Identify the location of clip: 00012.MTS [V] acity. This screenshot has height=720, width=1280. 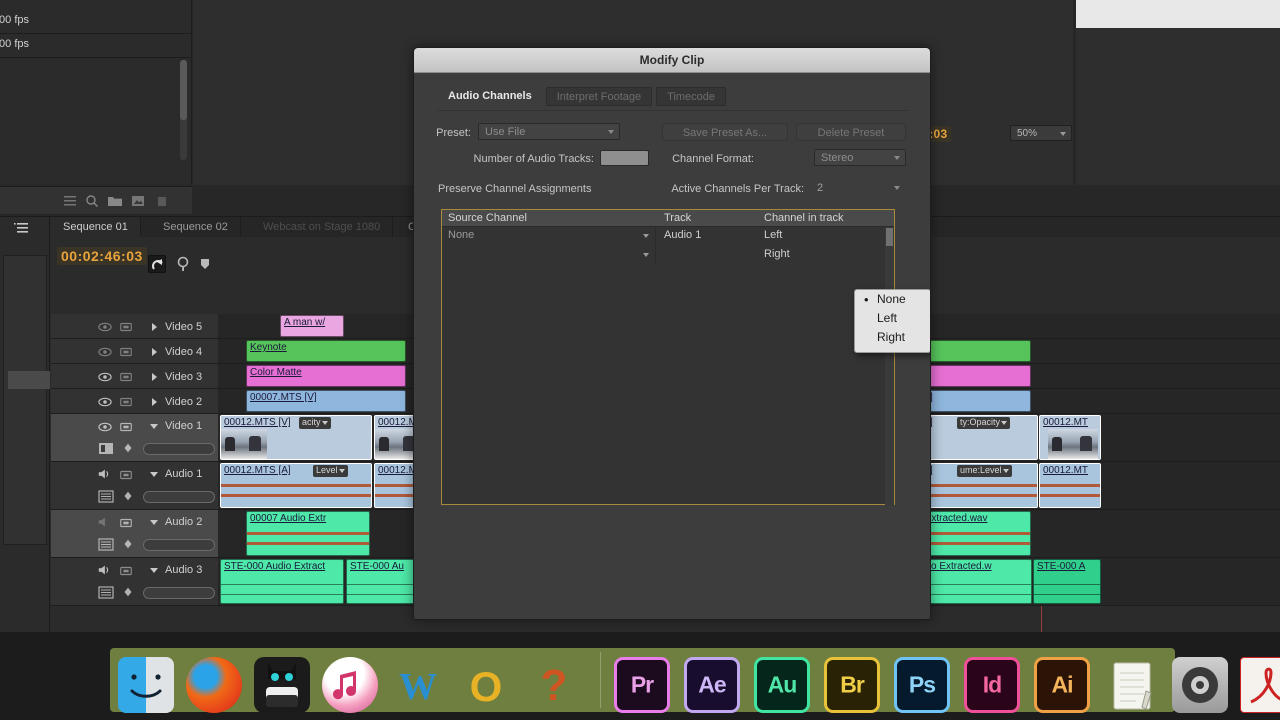
(296, 437).